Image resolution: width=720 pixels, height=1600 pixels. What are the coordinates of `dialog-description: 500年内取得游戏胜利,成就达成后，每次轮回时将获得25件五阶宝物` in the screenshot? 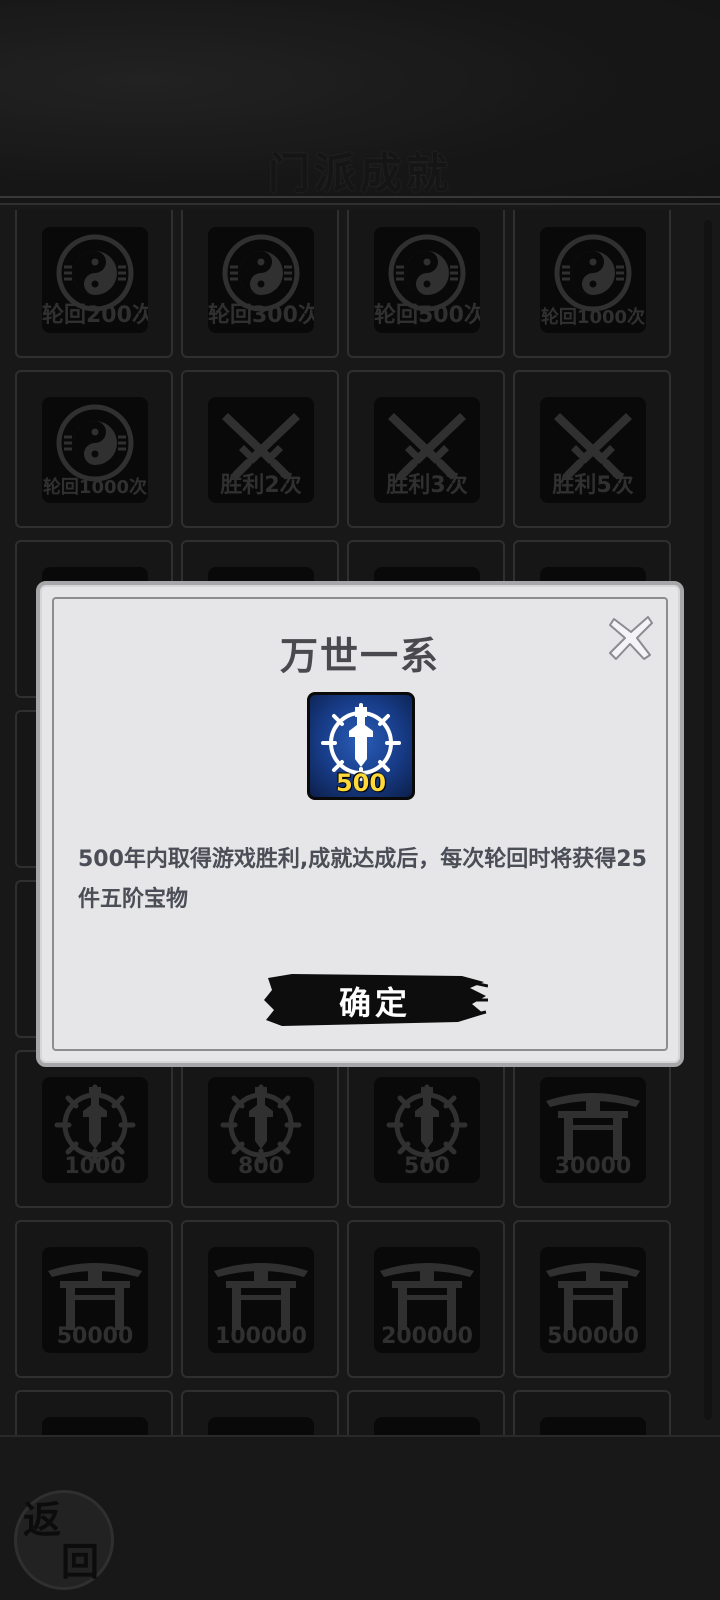 It's located at (362, 879).